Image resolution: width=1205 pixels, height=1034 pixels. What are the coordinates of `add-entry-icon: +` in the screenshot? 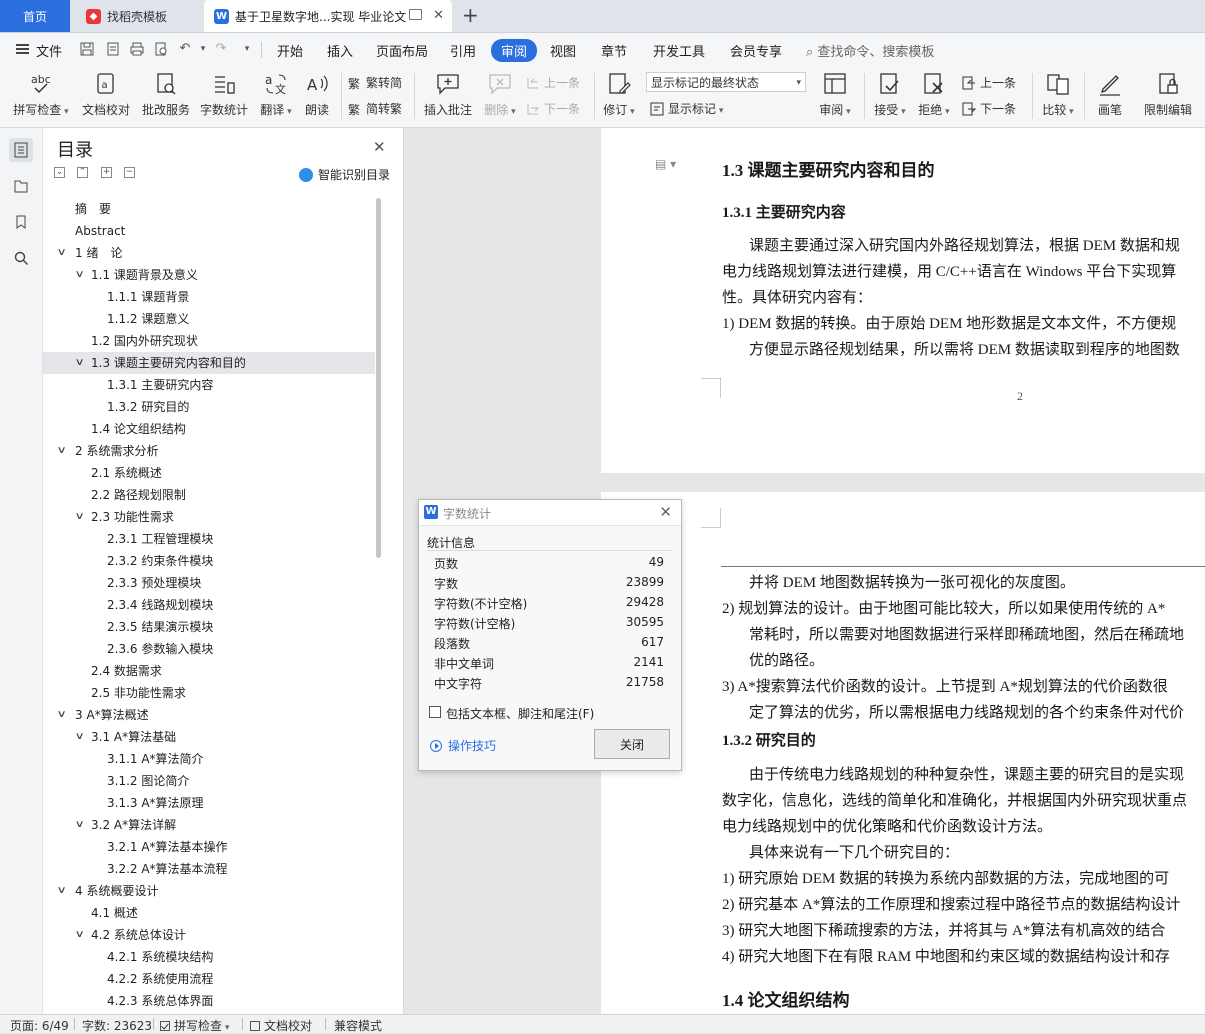 It's located at (106, 172).